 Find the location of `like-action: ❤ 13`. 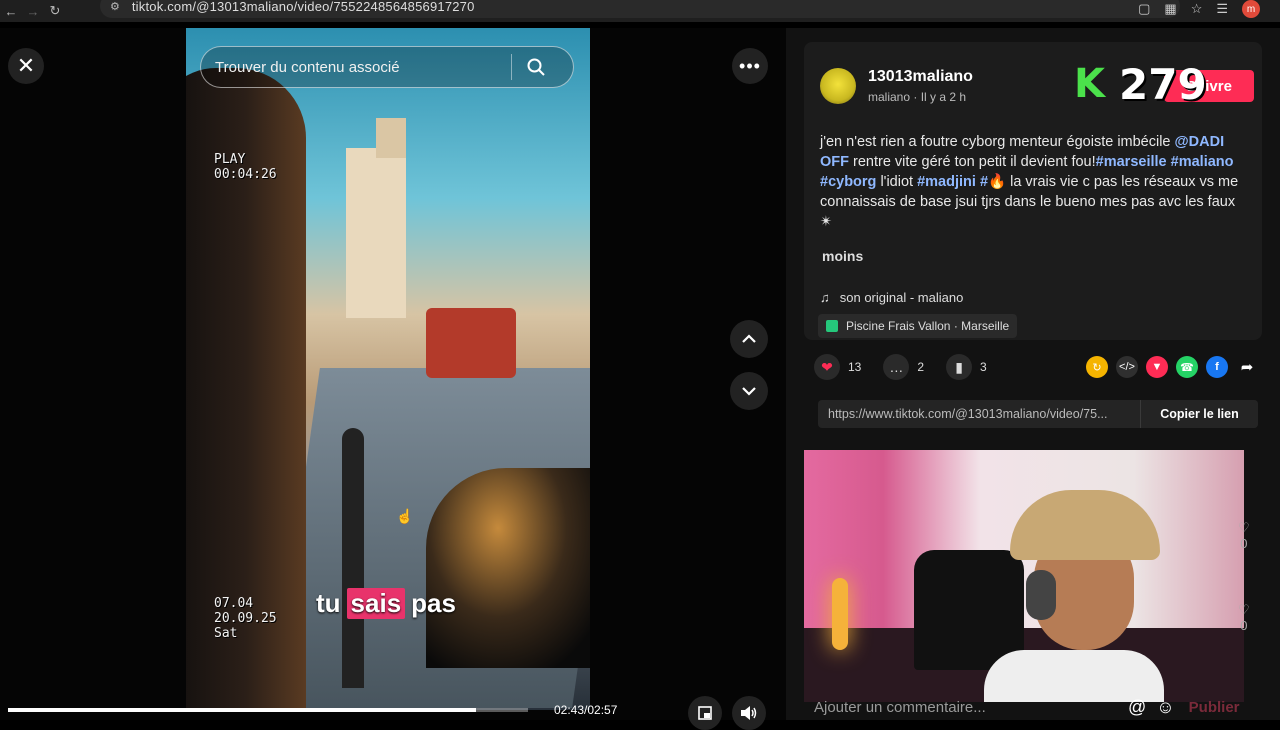

like-action: ❤ 13 is located at coordinates (837, 367).